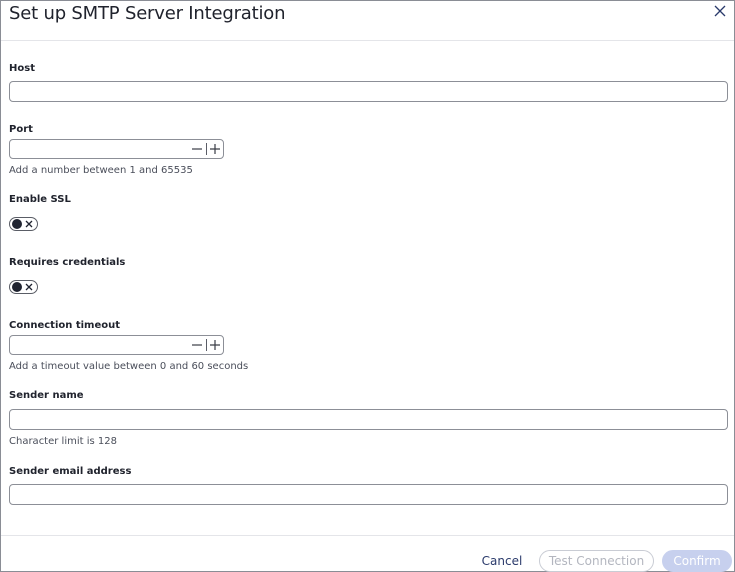  Describe the element at coordinates (21, 129) in the screenshot. I see `port-label: Port` at that location.